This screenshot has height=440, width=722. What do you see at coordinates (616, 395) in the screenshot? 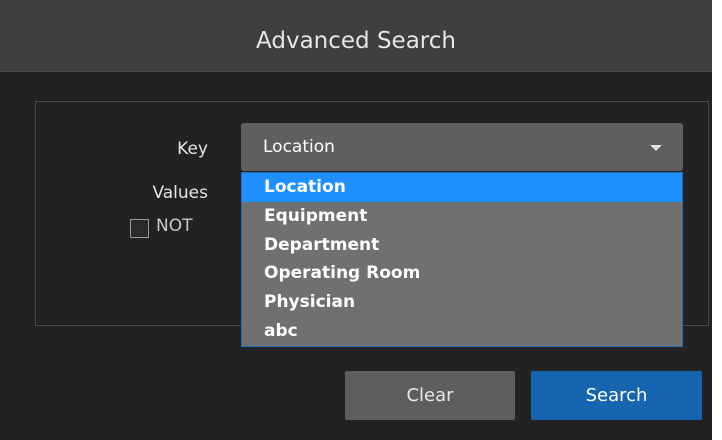
I see `search-button: Search` at bounding box center [616, 395].